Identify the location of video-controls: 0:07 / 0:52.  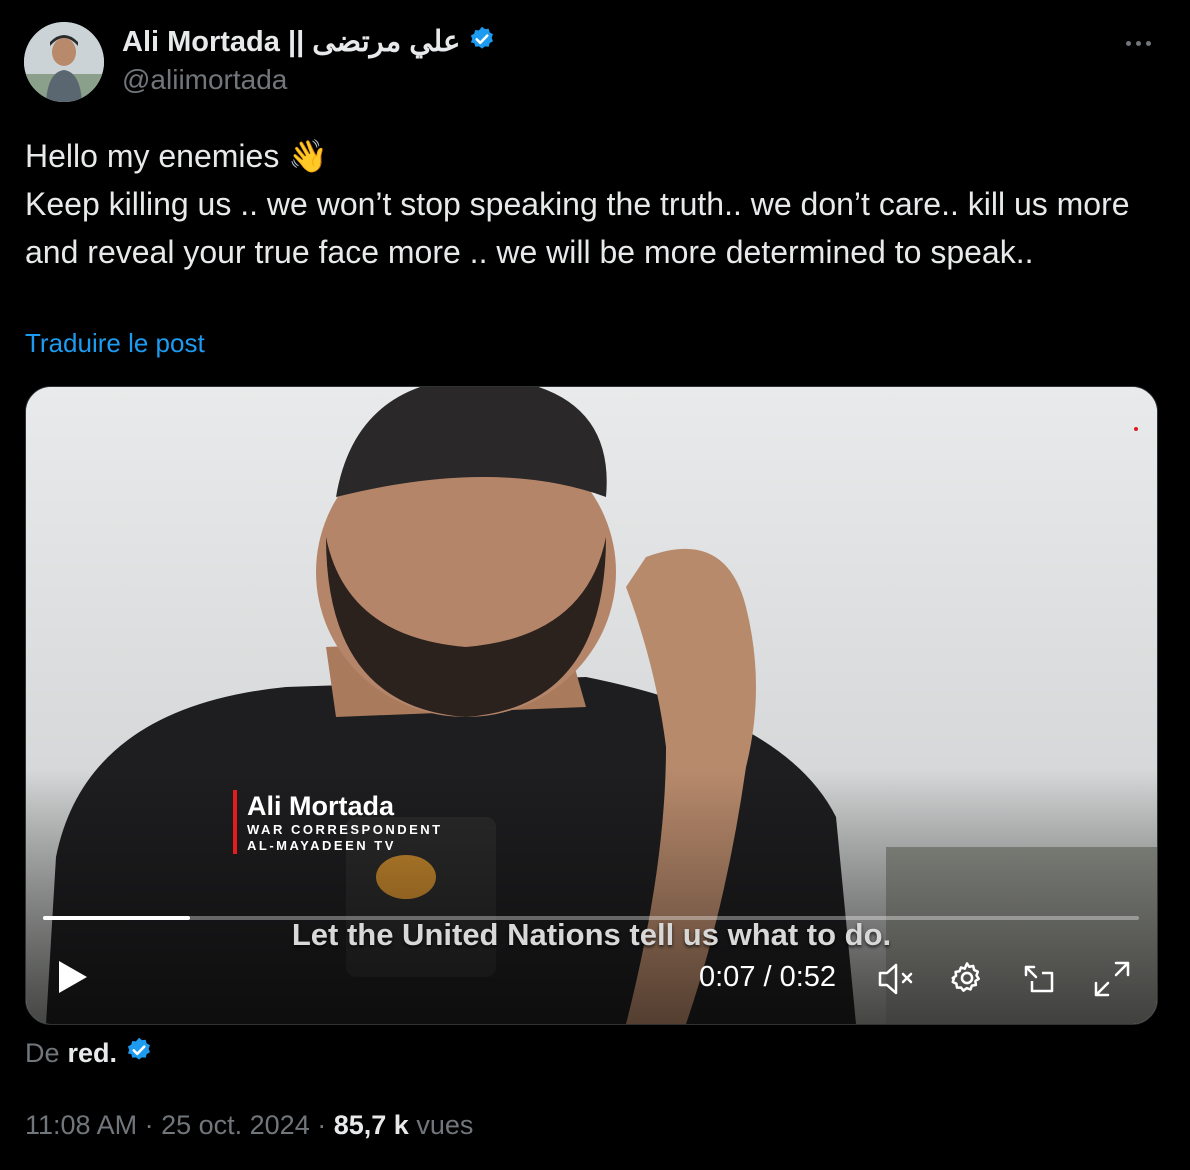
(591, 977).